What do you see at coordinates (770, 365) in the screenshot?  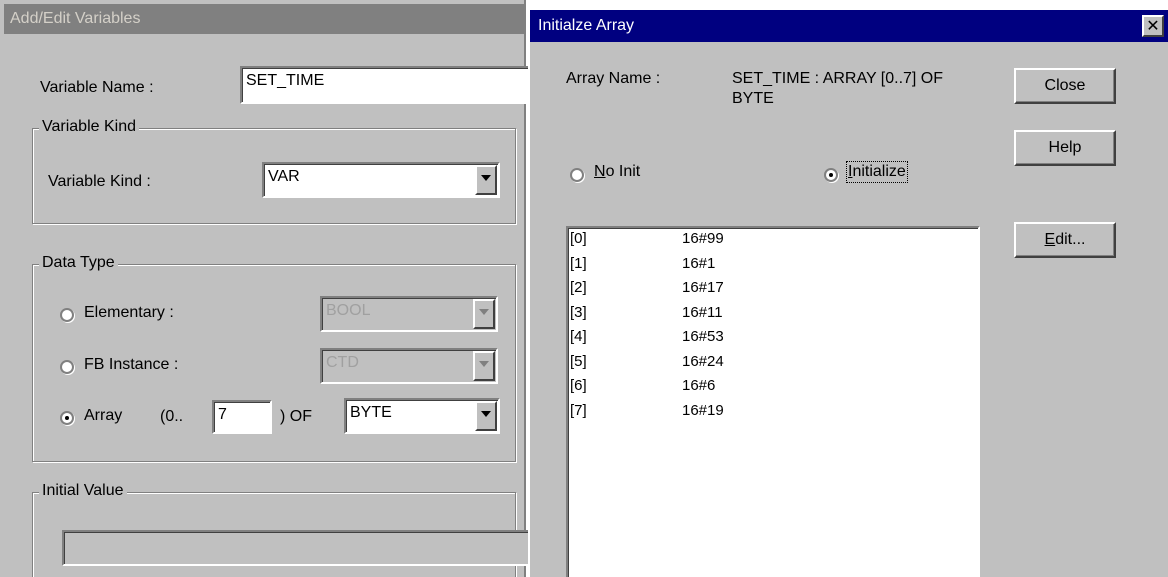 I see `list-item: [5] 16#24` at bounding box center [770, 365].